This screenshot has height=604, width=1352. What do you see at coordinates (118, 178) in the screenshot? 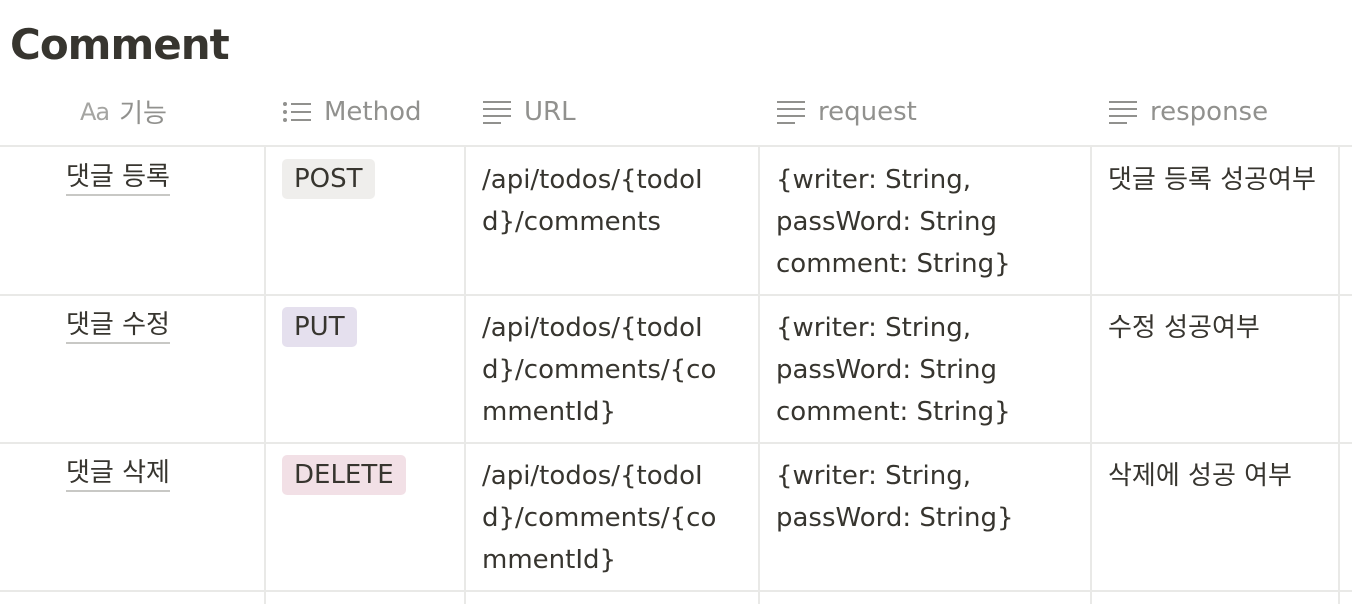
I see `row-name-link: 댓글 등록` at bounding box center [118, 178].